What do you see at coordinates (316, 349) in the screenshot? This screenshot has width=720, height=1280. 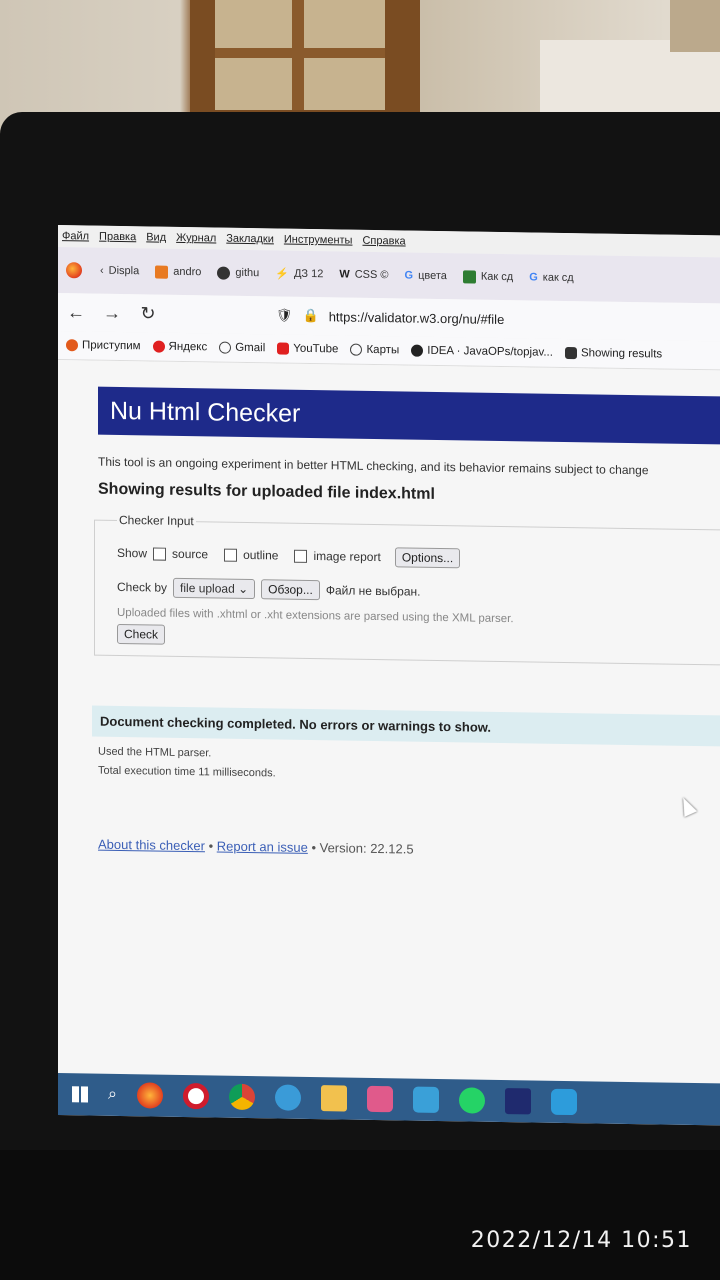 I see `bookmark-label: YouTube` at bounding box center [316, 349].